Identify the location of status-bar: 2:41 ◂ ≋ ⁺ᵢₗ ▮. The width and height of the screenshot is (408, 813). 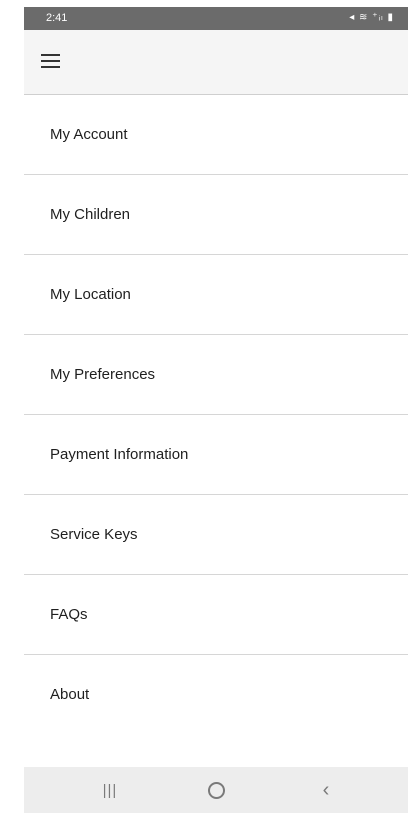
(216, 18).